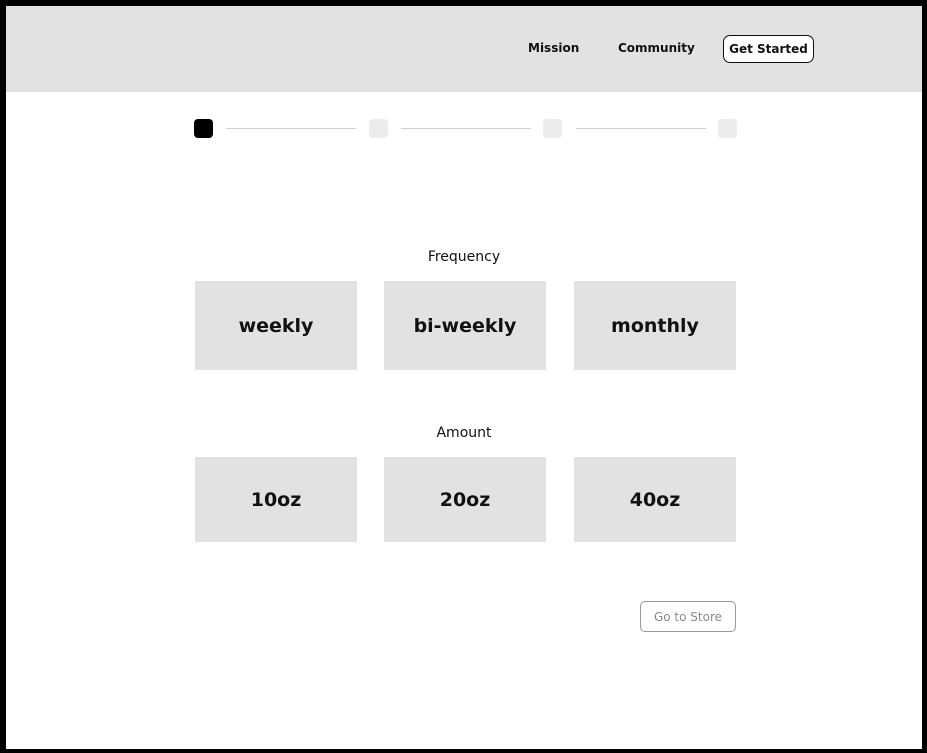  What do you see at coordinates (465, 325) in the screenshot?
I see `frequency-option-bi-weekly: bi-weekly` at bounding box center [465, 325].